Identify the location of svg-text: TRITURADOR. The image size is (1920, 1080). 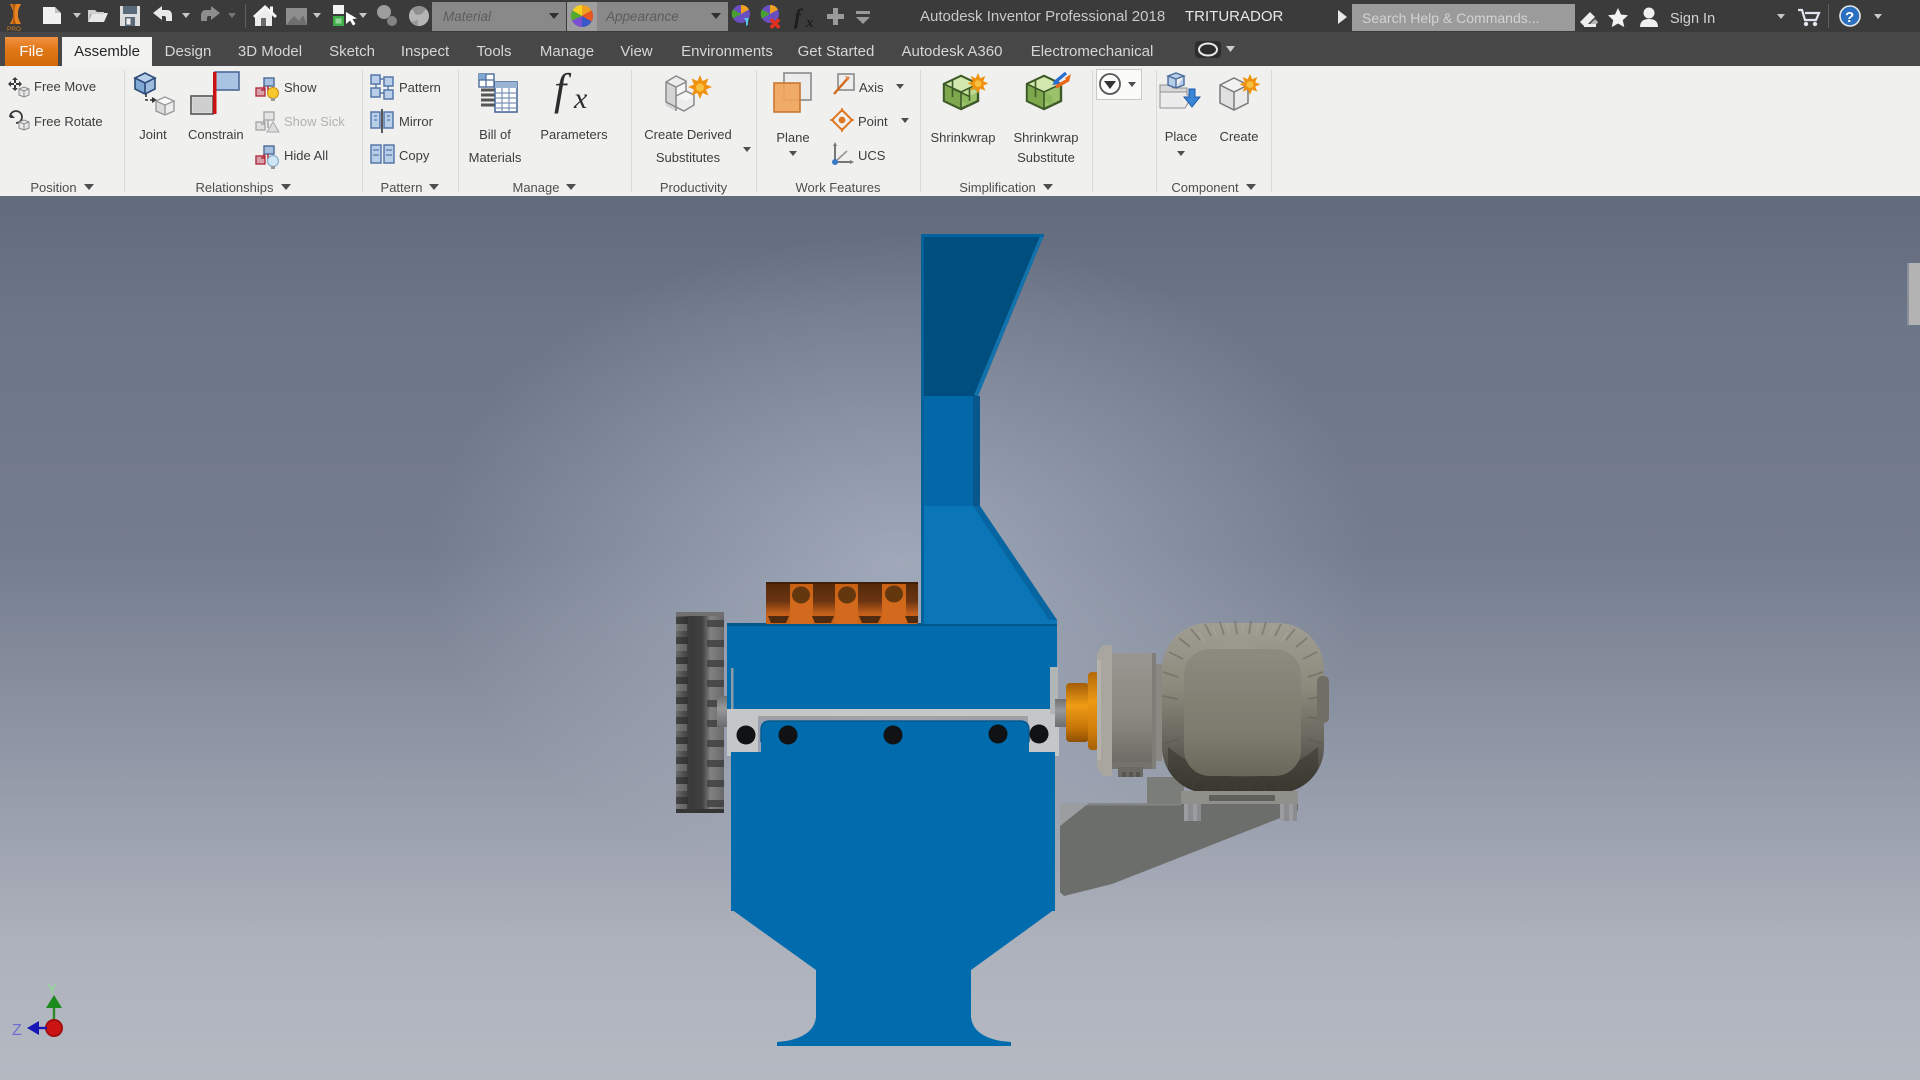
(1234, 16).